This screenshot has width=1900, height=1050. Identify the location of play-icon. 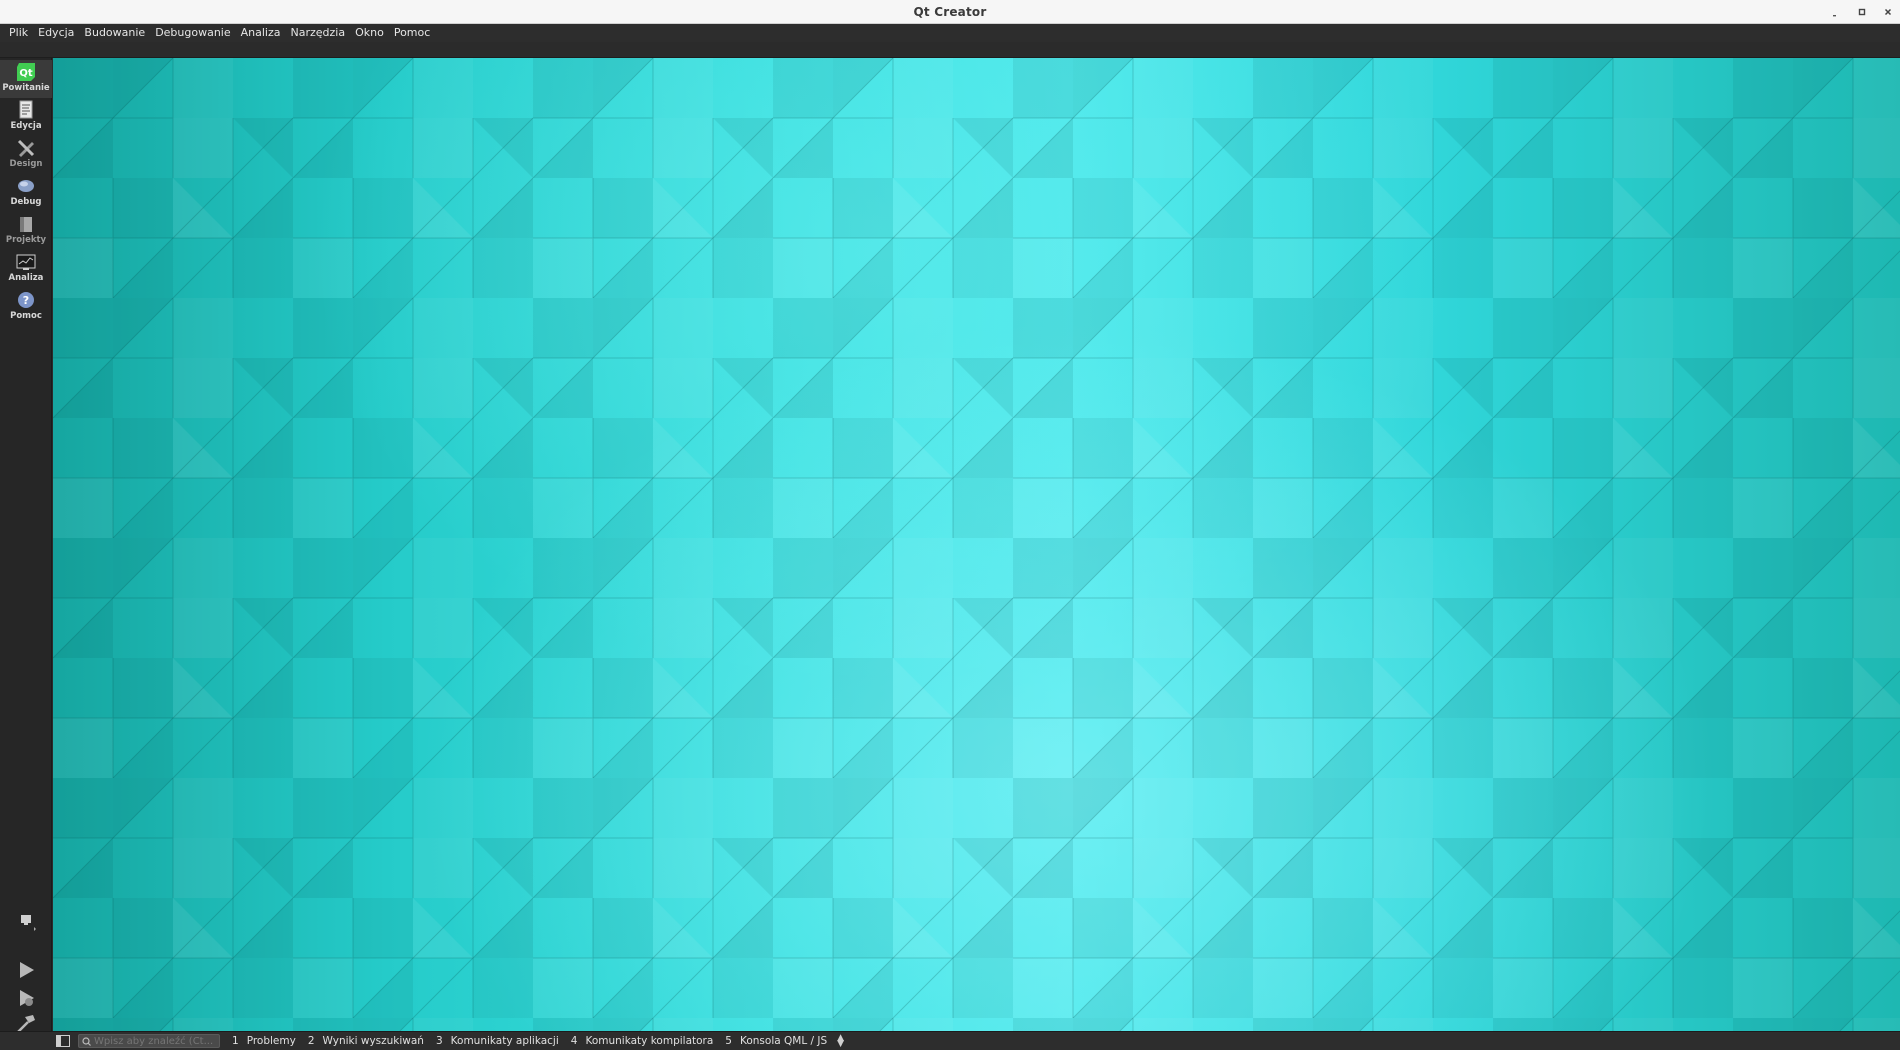
(27, 970).